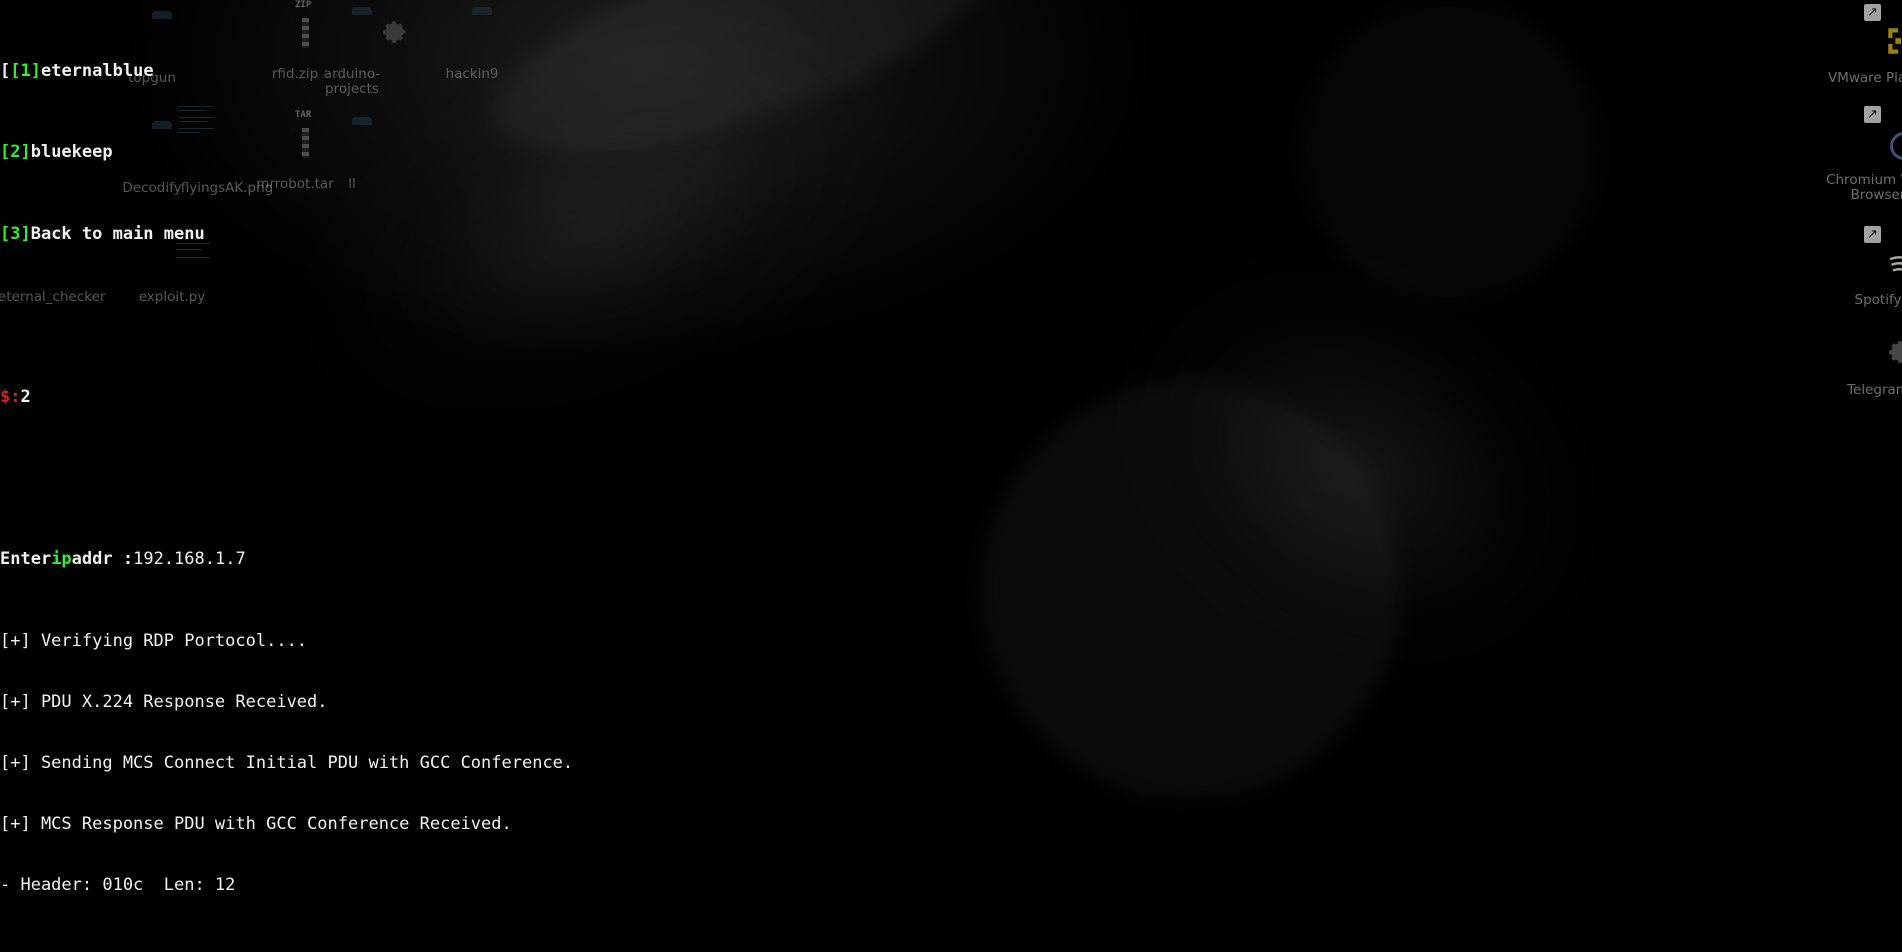 The image size is (1902, 952). I want to click on log-line: - Header: 010c Len: 12, so click(118, 884).